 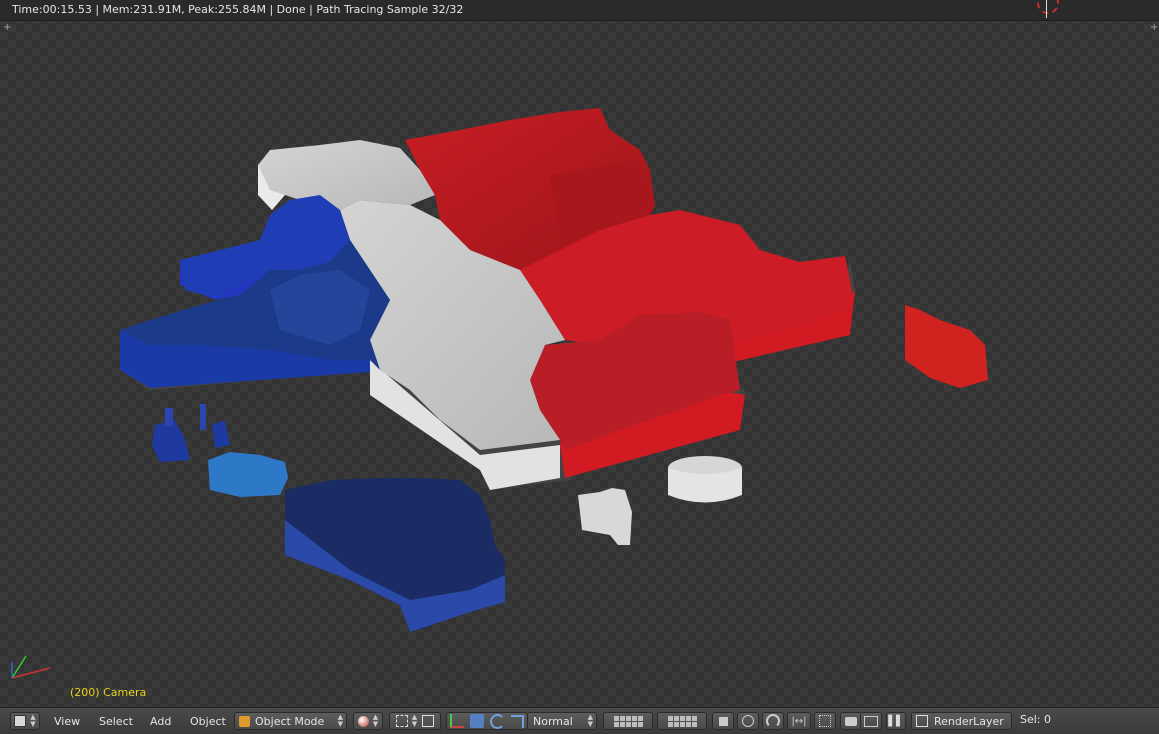 What do you see at coordinates (487, 721) in the screenshot?
I see `manipulator-group` at bounding box center [487, 721].